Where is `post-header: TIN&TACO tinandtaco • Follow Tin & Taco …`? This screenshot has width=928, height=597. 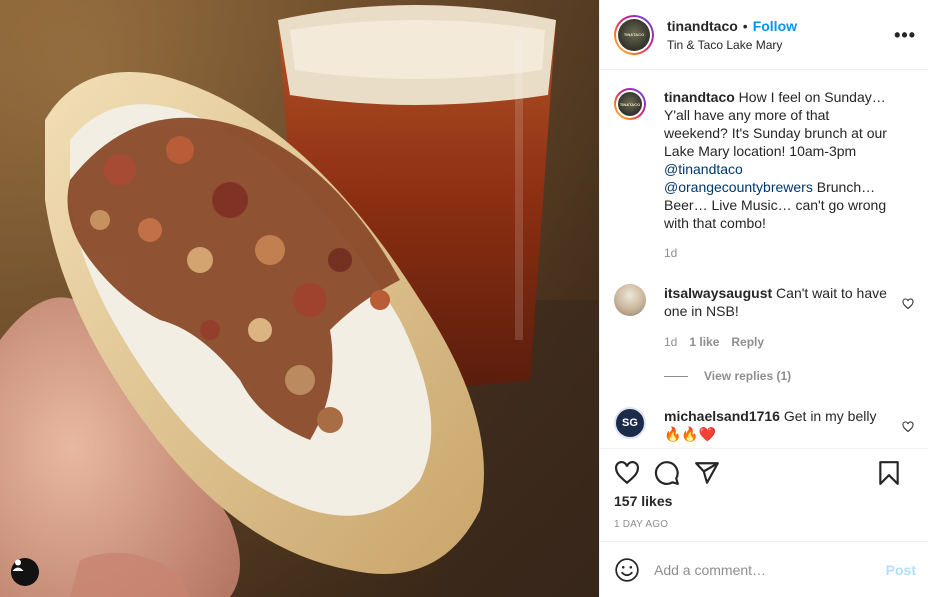 post-header: TIN&TACO tinandtaco • Follow Tin & Taco … is located at coordinates (764, 35).